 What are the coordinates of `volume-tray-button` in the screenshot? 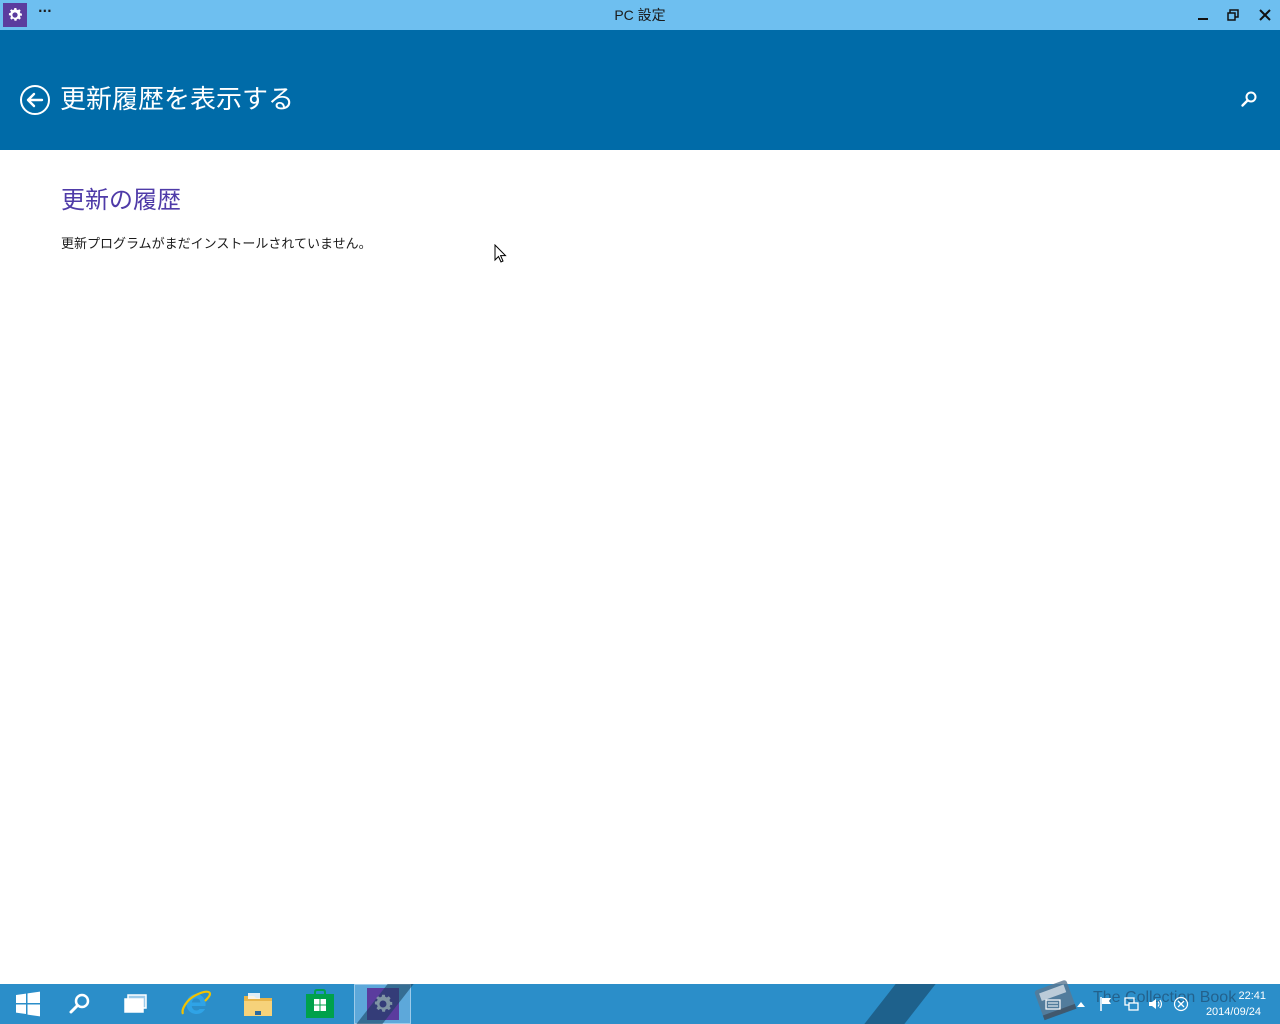 It's located at (1155, 1004).